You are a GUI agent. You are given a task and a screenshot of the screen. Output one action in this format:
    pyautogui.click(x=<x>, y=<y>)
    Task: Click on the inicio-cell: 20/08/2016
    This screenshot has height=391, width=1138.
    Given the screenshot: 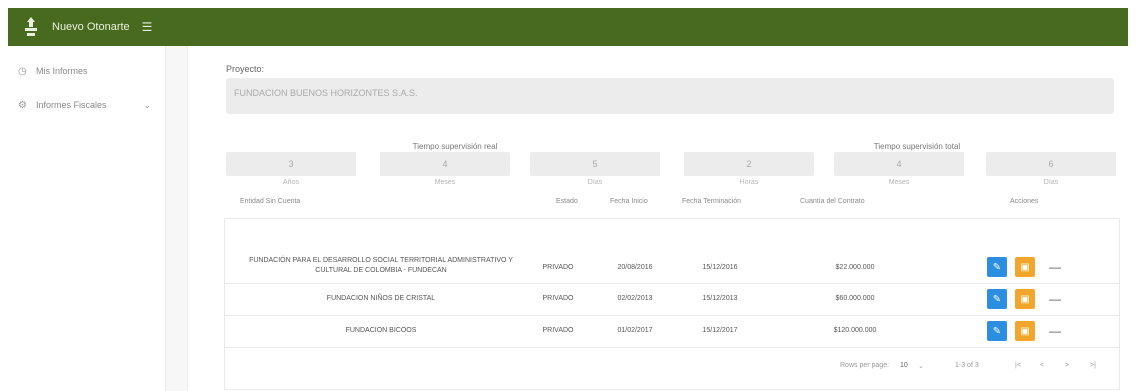 What is the action you would take?
    pyautogui.click(x=635, y=267)
    